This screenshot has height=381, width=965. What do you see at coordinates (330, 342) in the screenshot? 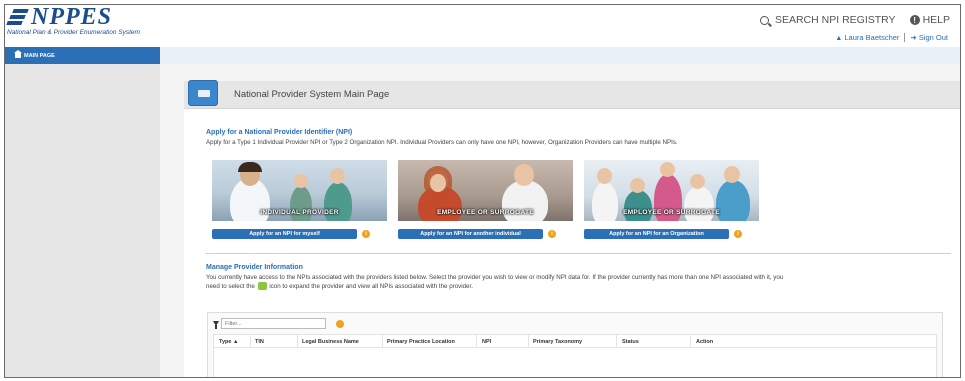
I see `column-header-legal-business-name: Legal Business Name` at bounding box center [330, 342].